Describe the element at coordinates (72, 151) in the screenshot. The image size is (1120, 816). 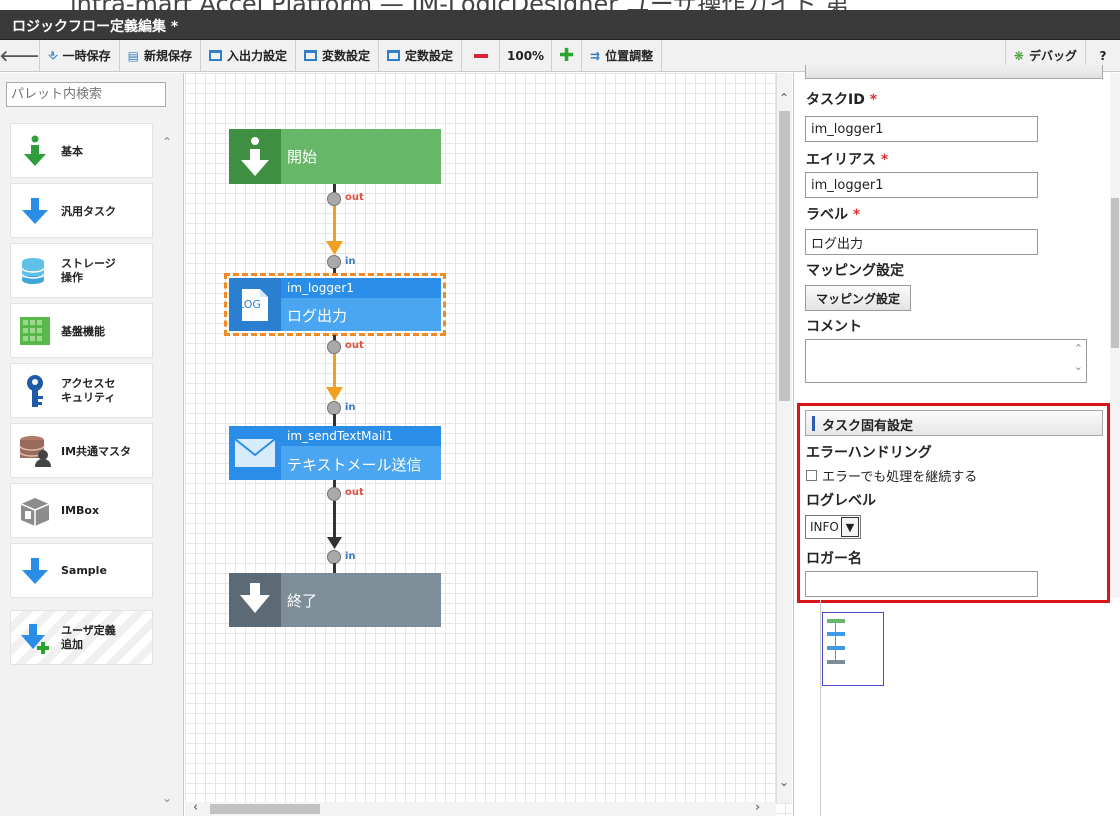
I see `palette-item-label: 基本` at that location.